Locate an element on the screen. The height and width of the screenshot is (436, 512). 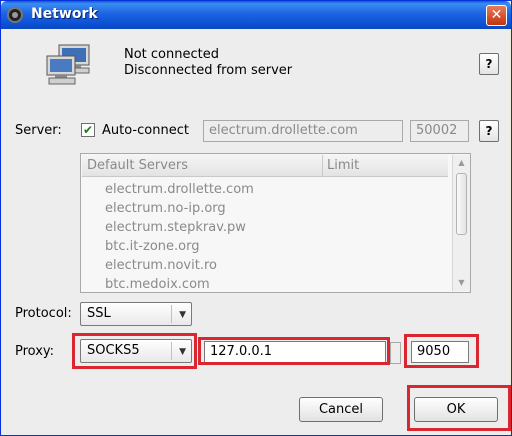
list-scrollbar: ▲ ▼ is located at coordinates (461, 223).